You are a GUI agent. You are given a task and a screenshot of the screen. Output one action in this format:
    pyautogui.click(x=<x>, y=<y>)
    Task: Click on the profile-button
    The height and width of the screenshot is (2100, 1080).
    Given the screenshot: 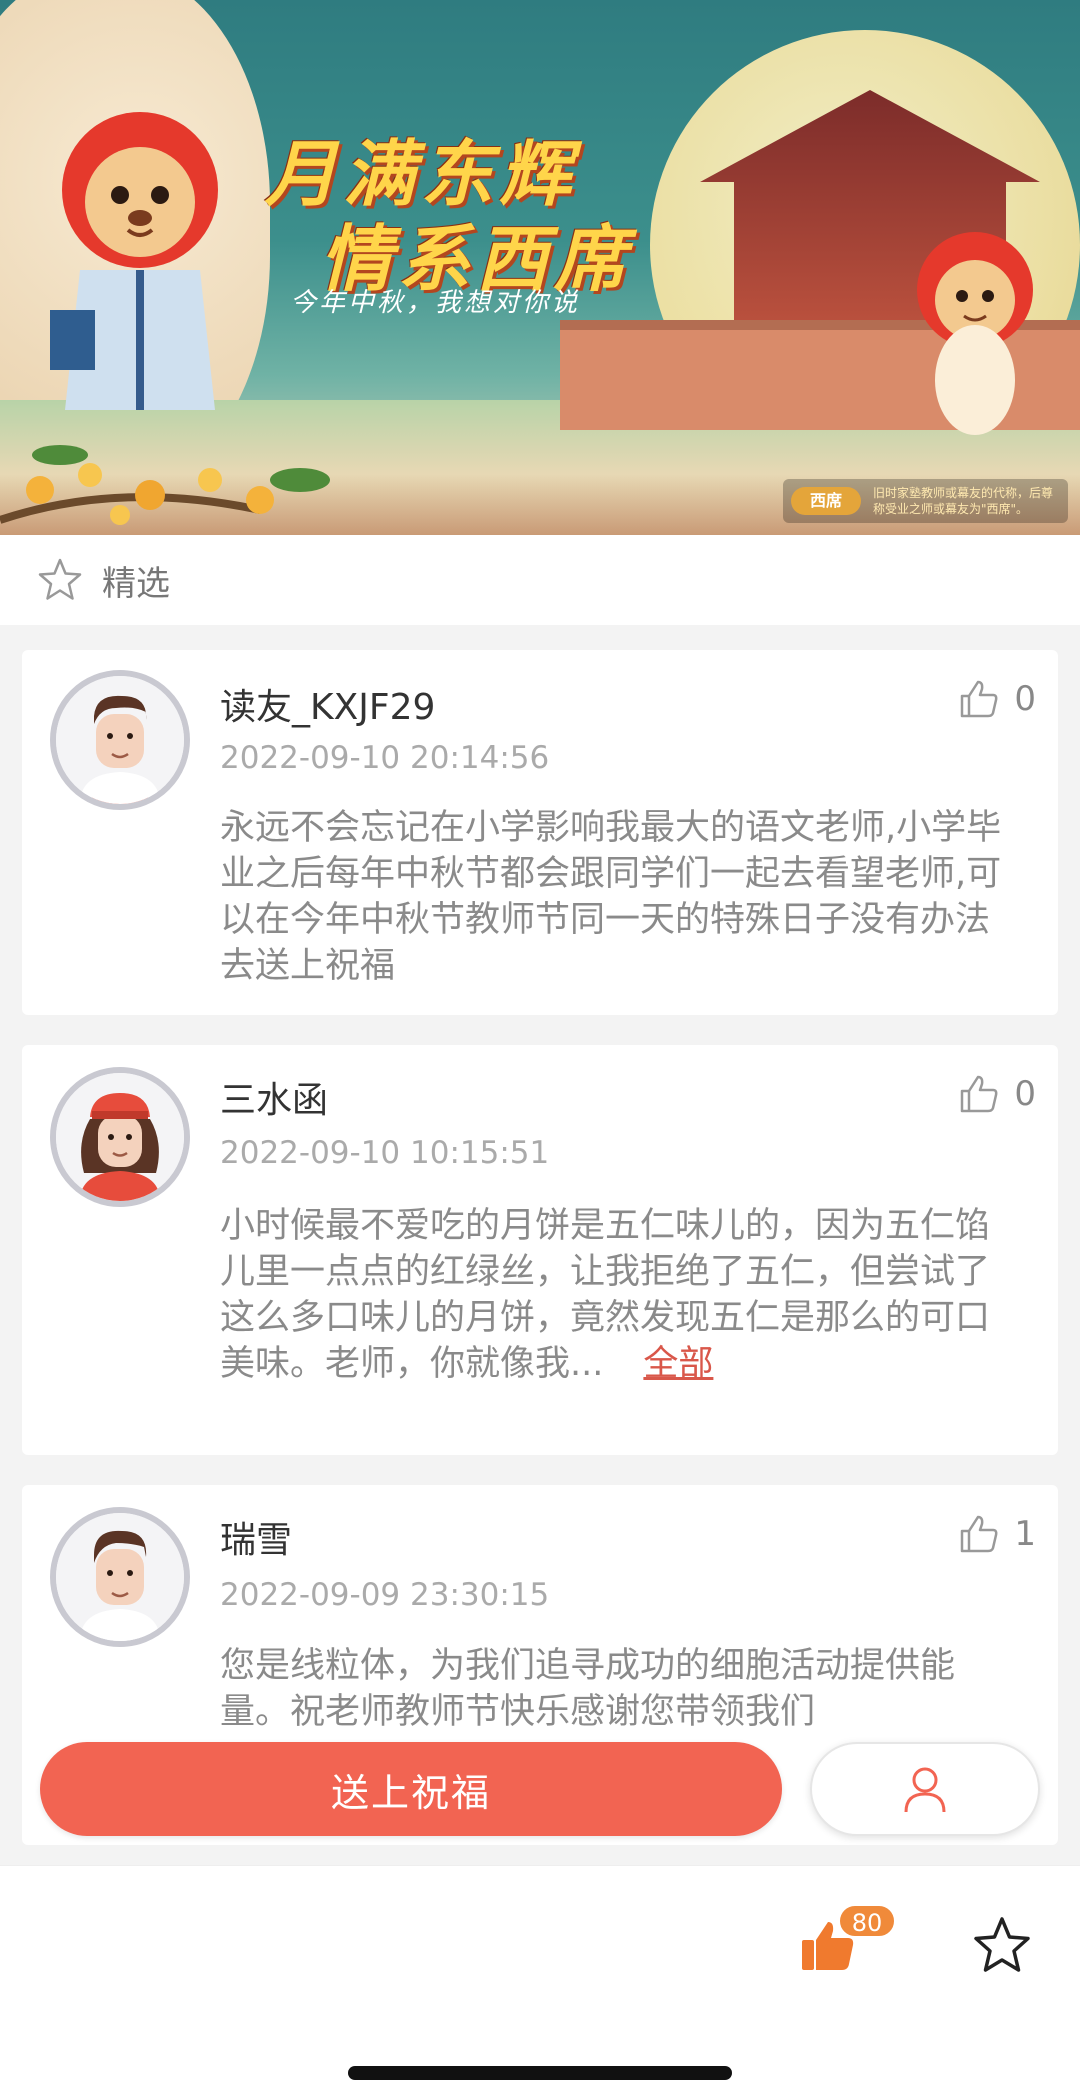 What is the action you would take?
    pyautogui.click(x=925, y=1789)
    